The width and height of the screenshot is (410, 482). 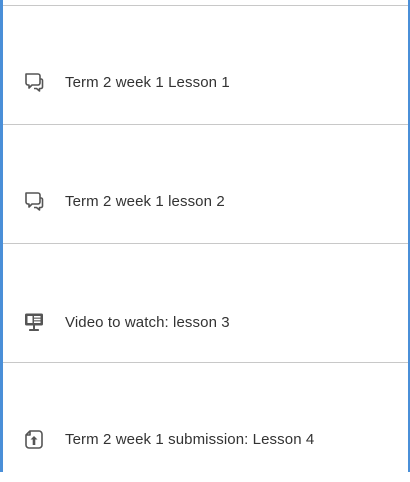 I want to click on activity-item-label: Term 2 week 1 Lesson 1, so click(x=147, y=82).